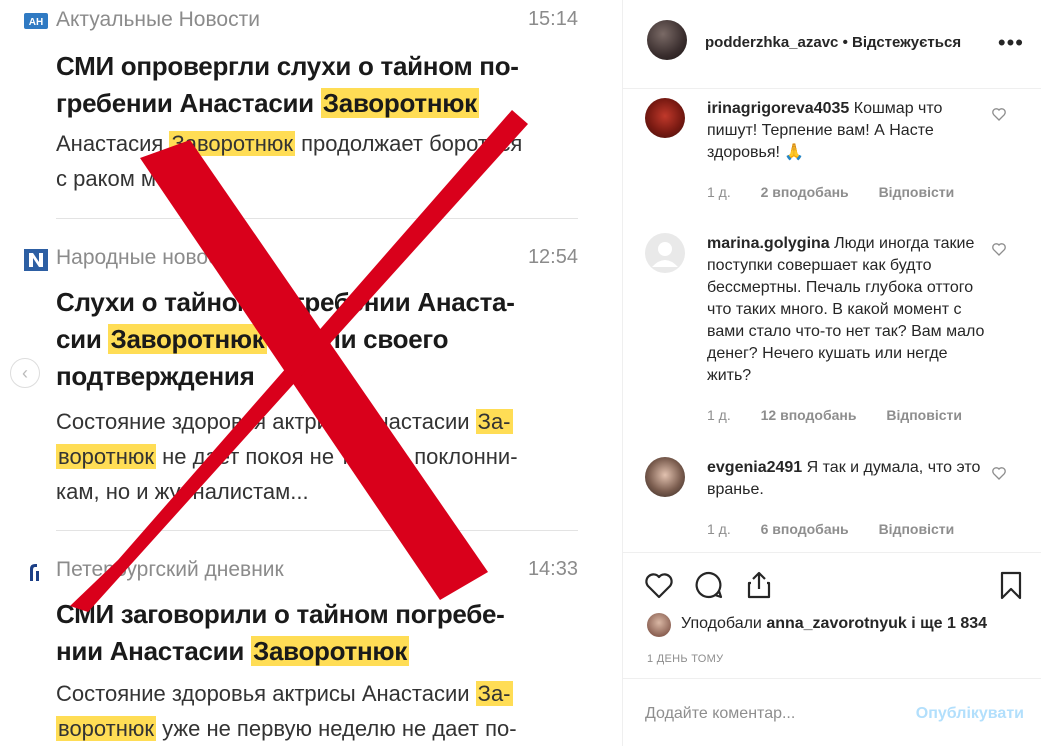 The image size is (1041, 747). I want to click on comment-icon, so click(709, 585).